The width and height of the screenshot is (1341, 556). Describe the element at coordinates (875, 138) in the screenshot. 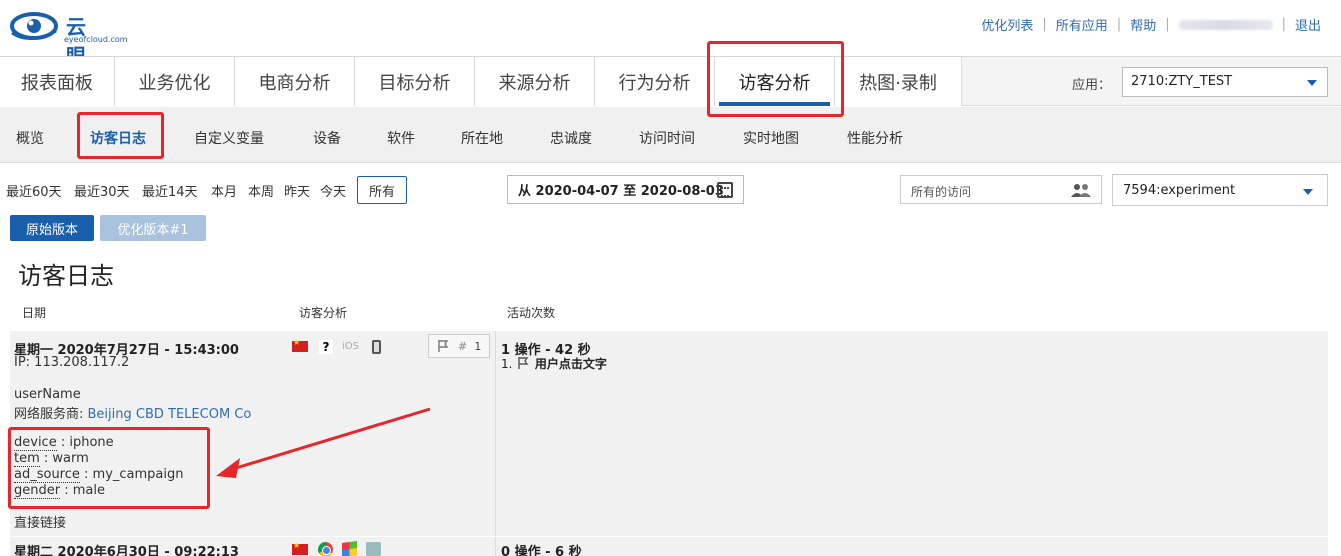

I see `subnav-performance: 性能分析` at that location.